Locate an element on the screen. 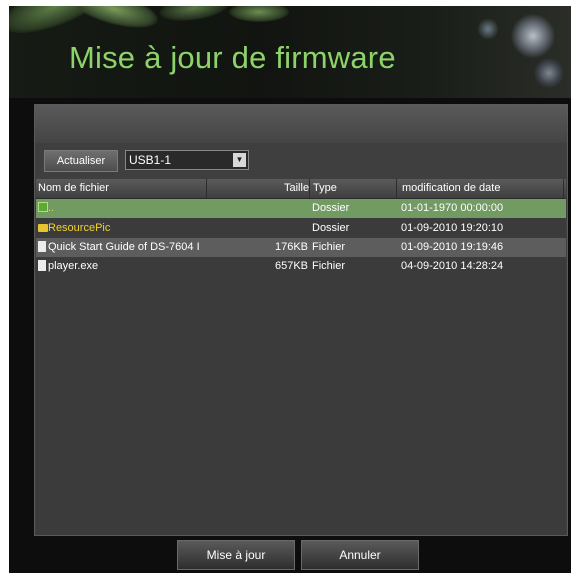  cancel-button: Annuler is located at coordinates (360, 555).